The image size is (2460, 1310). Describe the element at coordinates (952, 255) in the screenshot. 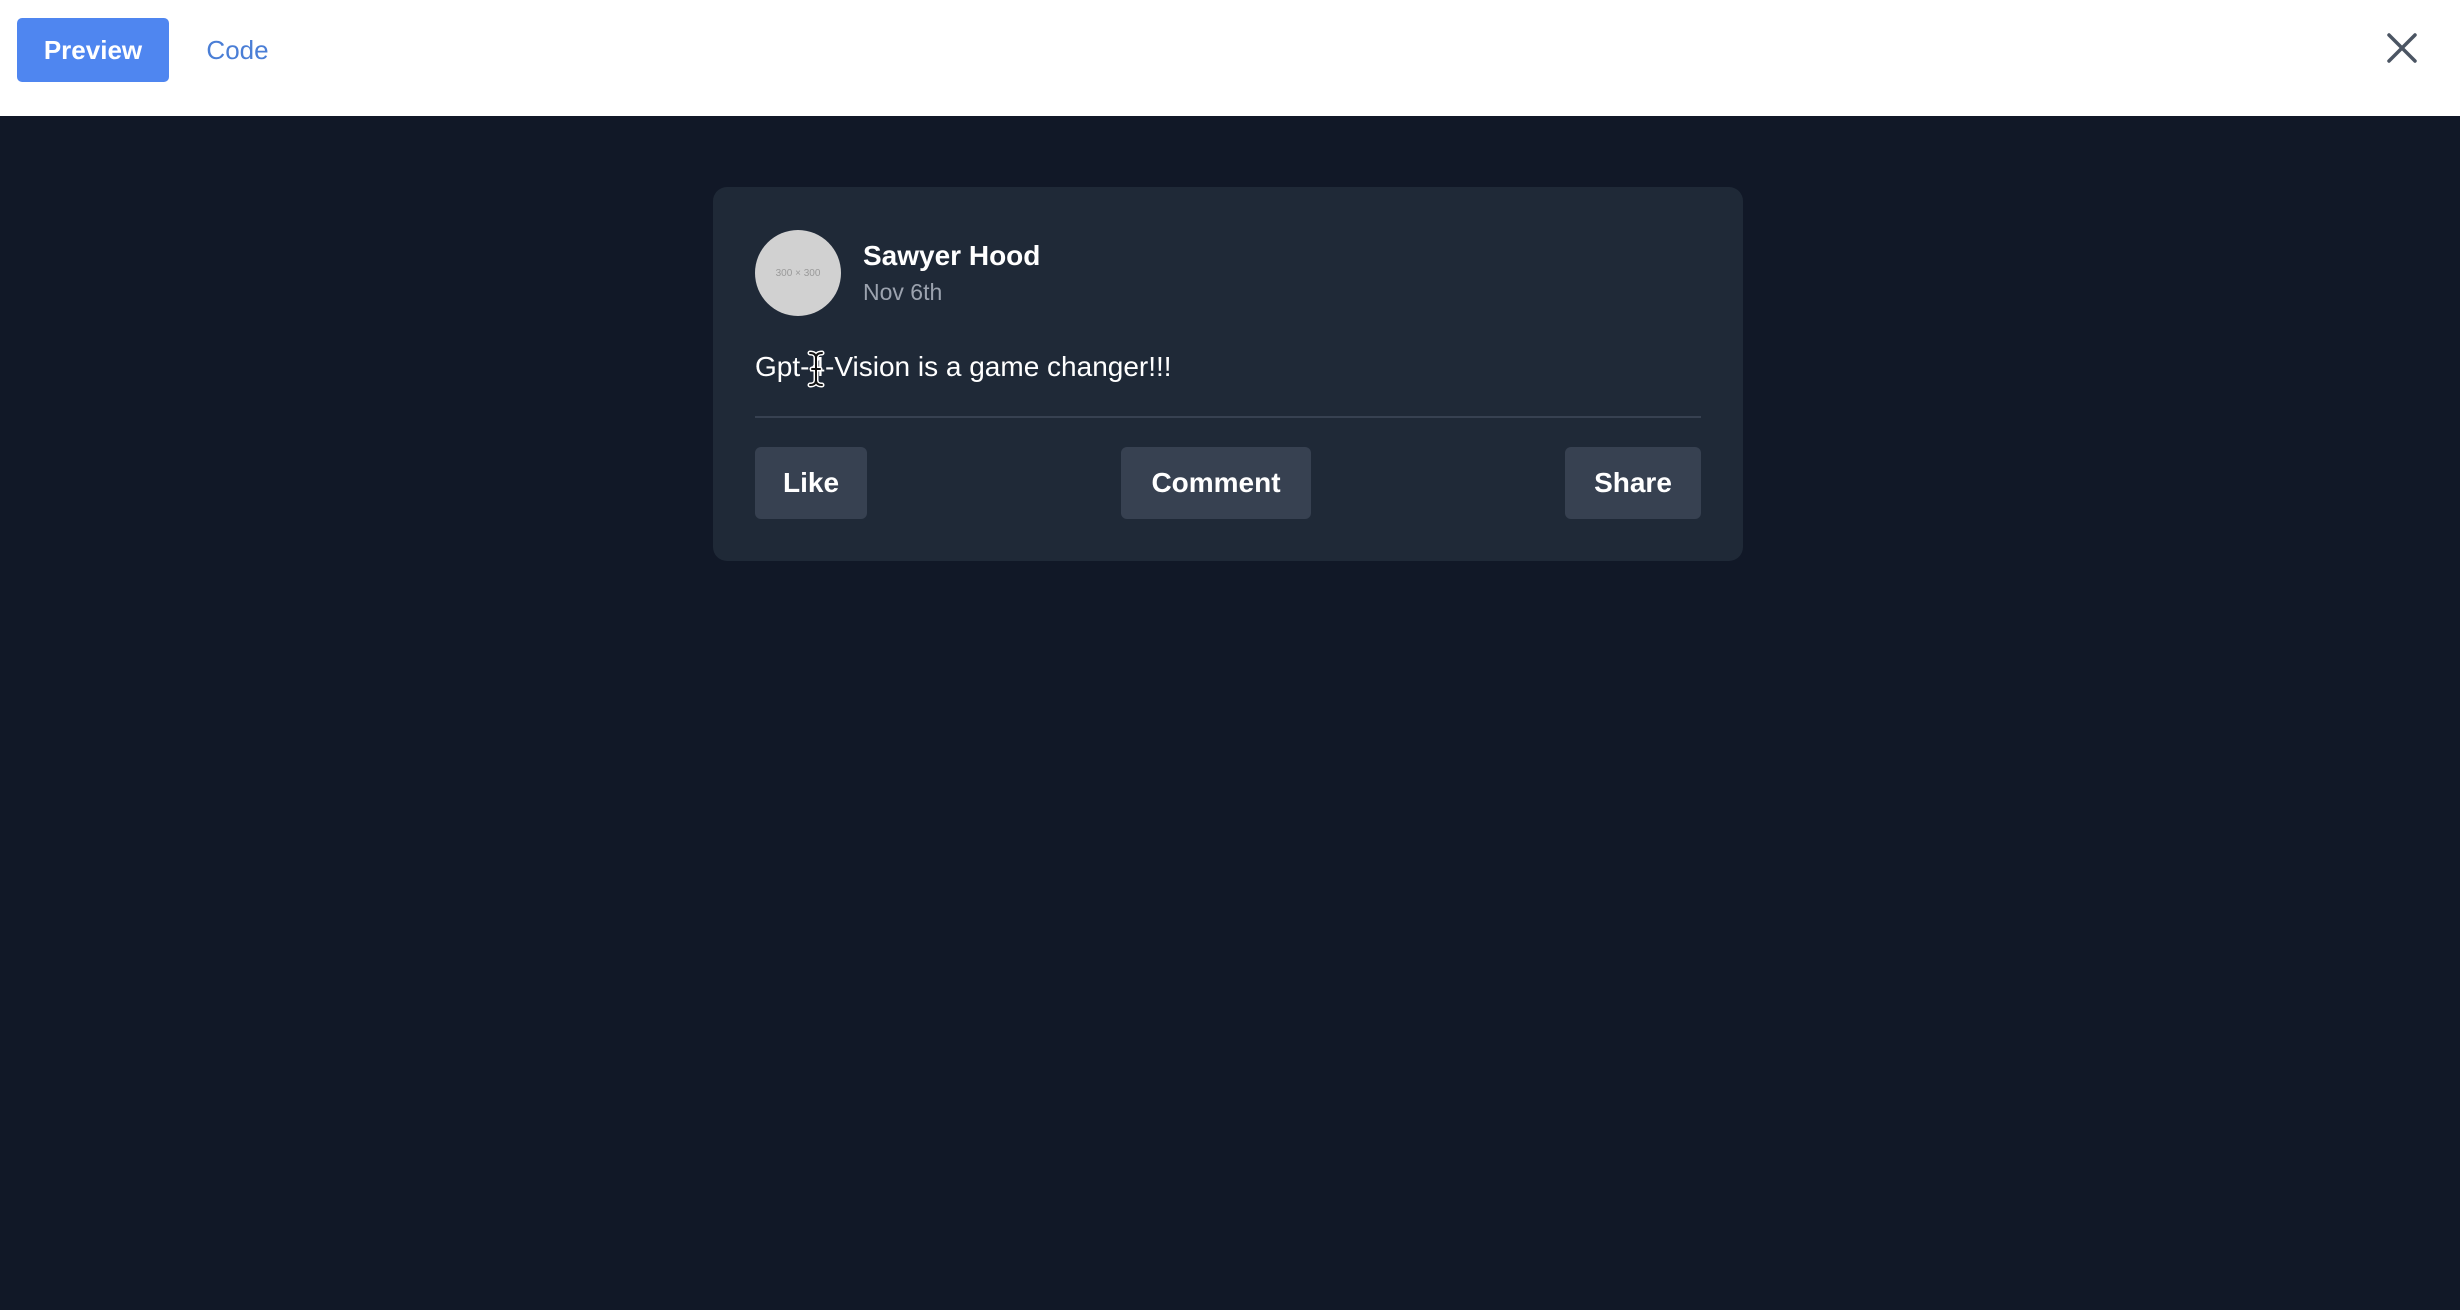

I see `author-name: Sawyer Hood` at that location.